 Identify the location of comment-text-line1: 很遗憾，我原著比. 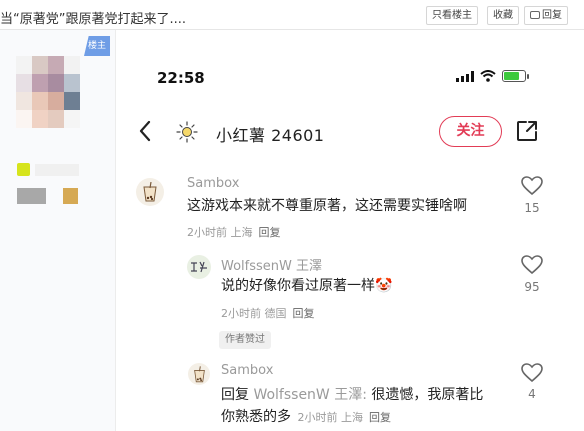
(425, 395).